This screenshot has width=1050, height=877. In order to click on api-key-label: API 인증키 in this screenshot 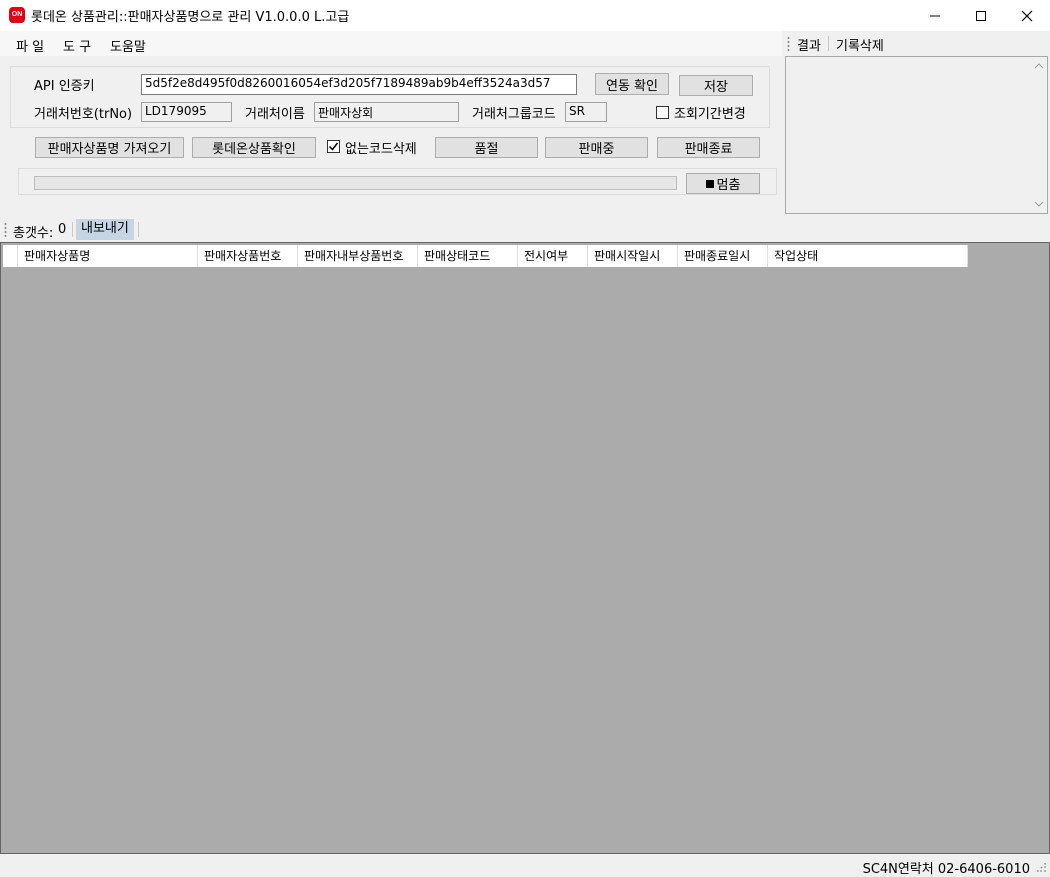, I will do `click(64, 86)`.